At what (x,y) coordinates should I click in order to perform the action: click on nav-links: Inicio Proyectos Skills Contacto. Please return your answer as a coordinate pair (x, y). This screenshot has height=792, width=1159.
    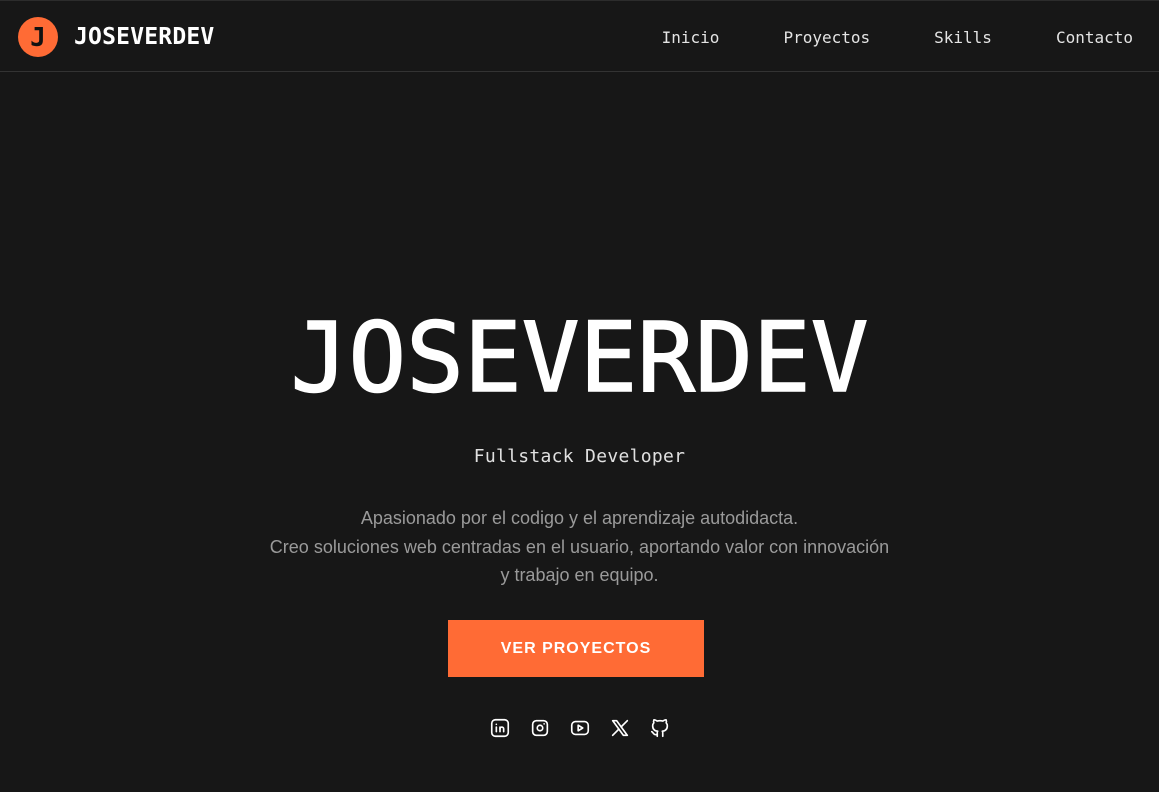
    Looking at the image, I should click on (865, 37).